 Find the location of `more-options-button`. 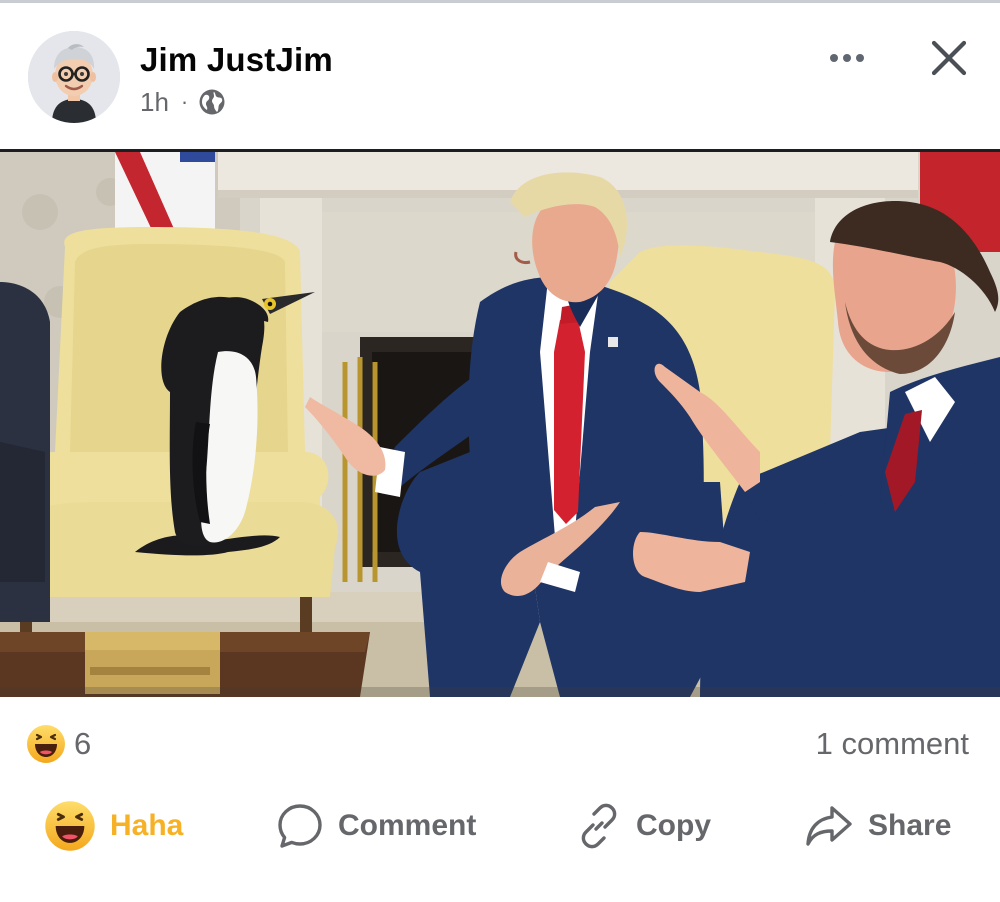

more-options-button is located at coordinates (847, 58).